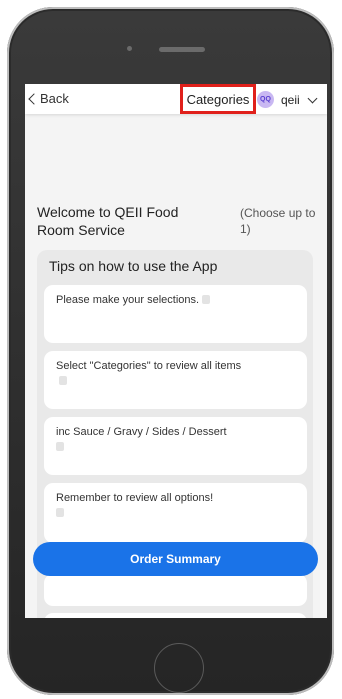  I want to click on tip-card: inc Sauce / Gravy / Sides / Dessert, so click(175, 446).